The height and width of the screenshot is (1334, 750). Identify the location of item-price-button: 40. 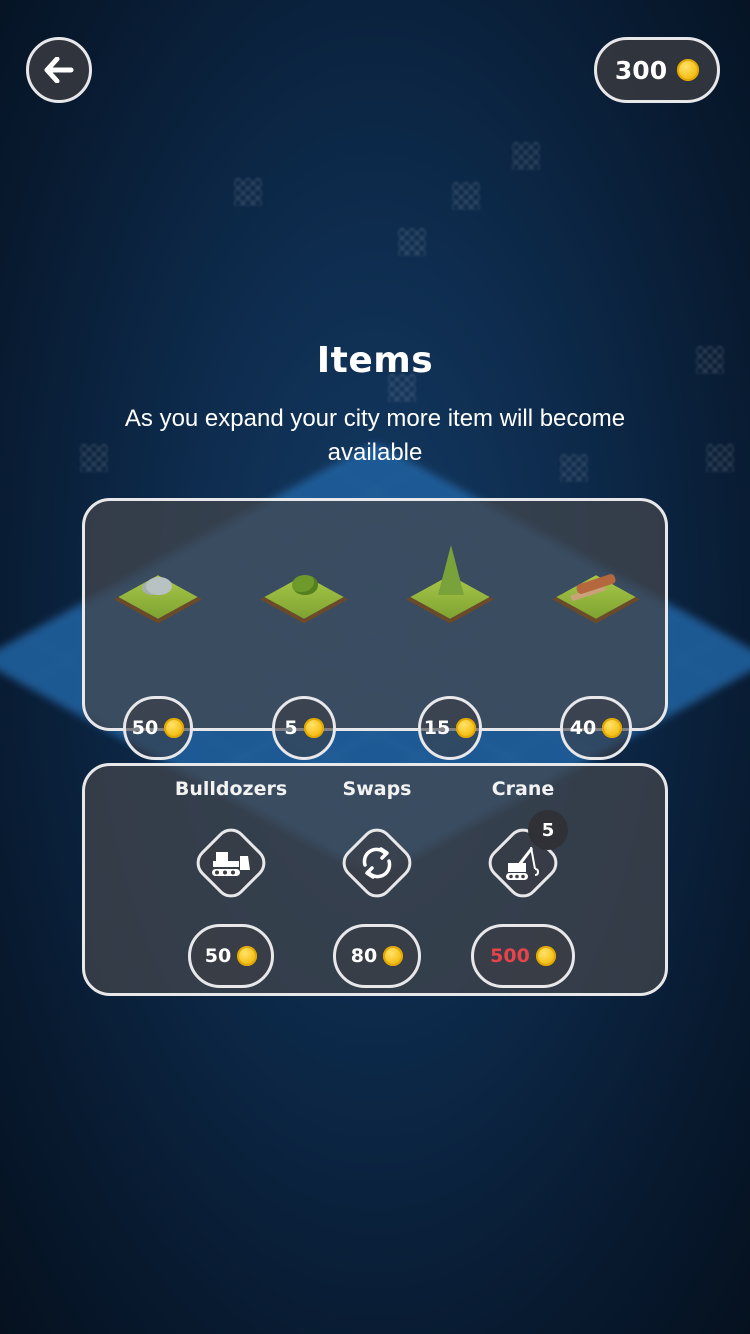
(596, 728).